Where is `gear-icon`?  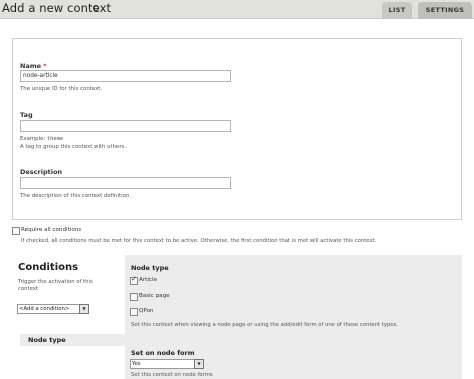
gear-icon is located at coordinates (96, 8).